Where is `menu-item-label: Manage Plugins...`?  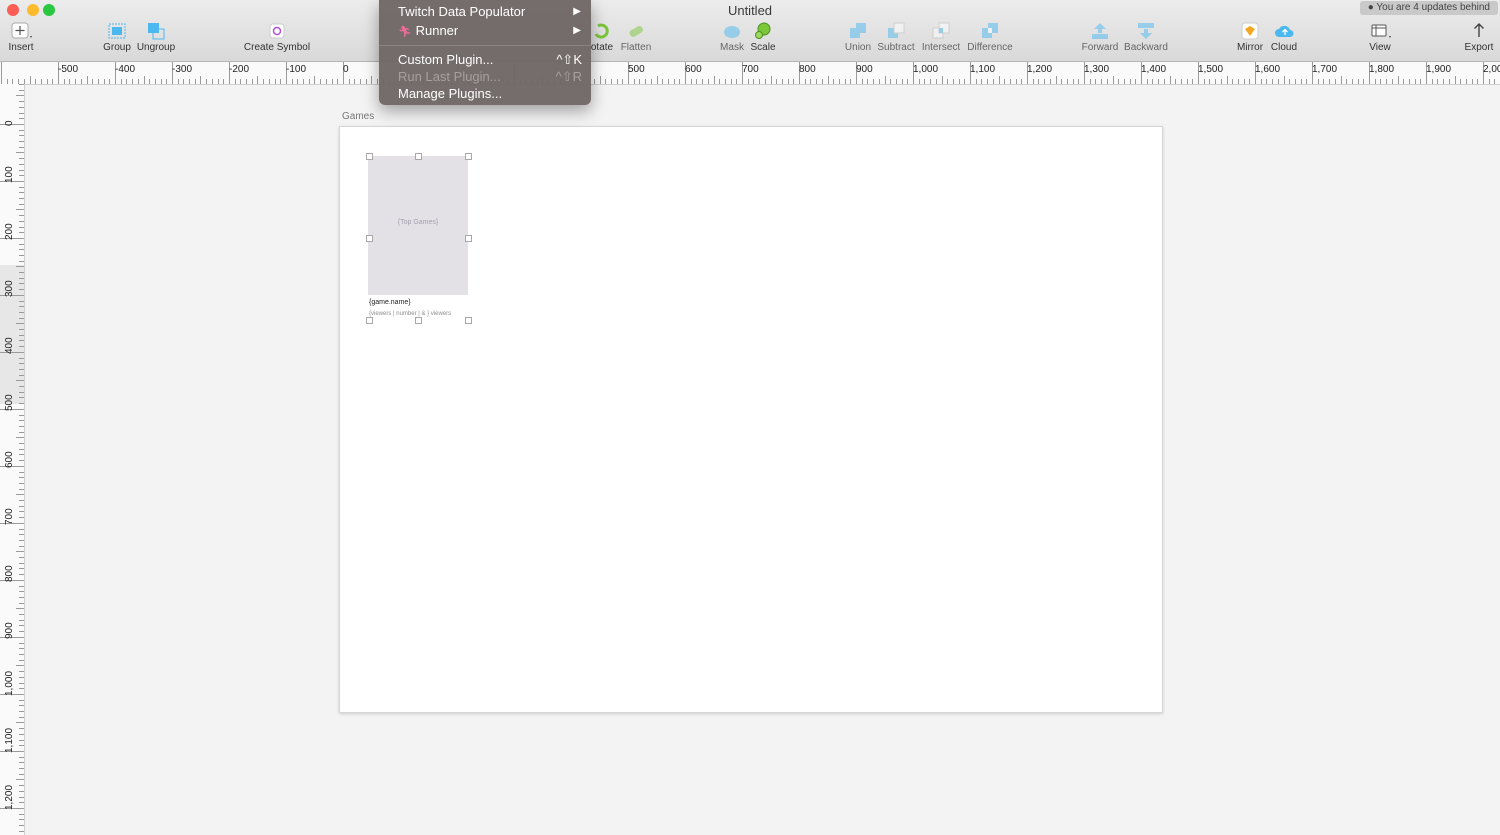 menu-item-label: Manage Plugins... is located at coordinates (450, 93).